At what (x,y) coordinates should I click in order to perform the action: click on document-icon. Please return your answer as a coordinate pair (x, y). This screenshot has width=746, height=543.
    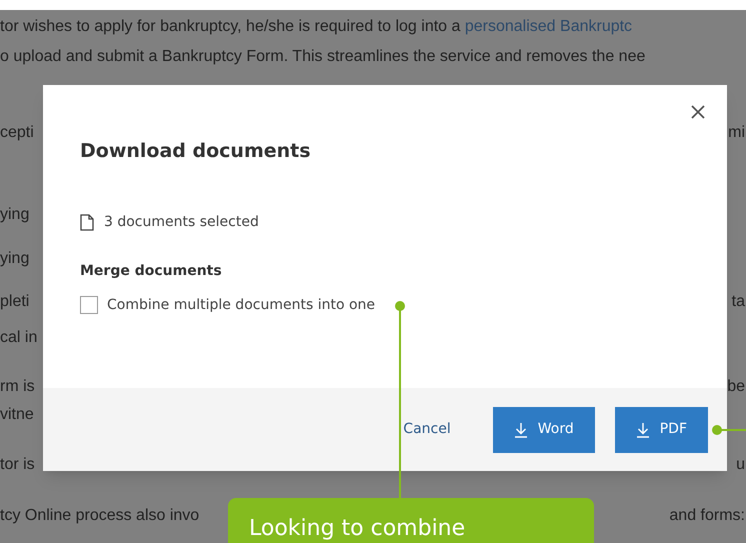
    Looking at the image, I should click on (87, 222).